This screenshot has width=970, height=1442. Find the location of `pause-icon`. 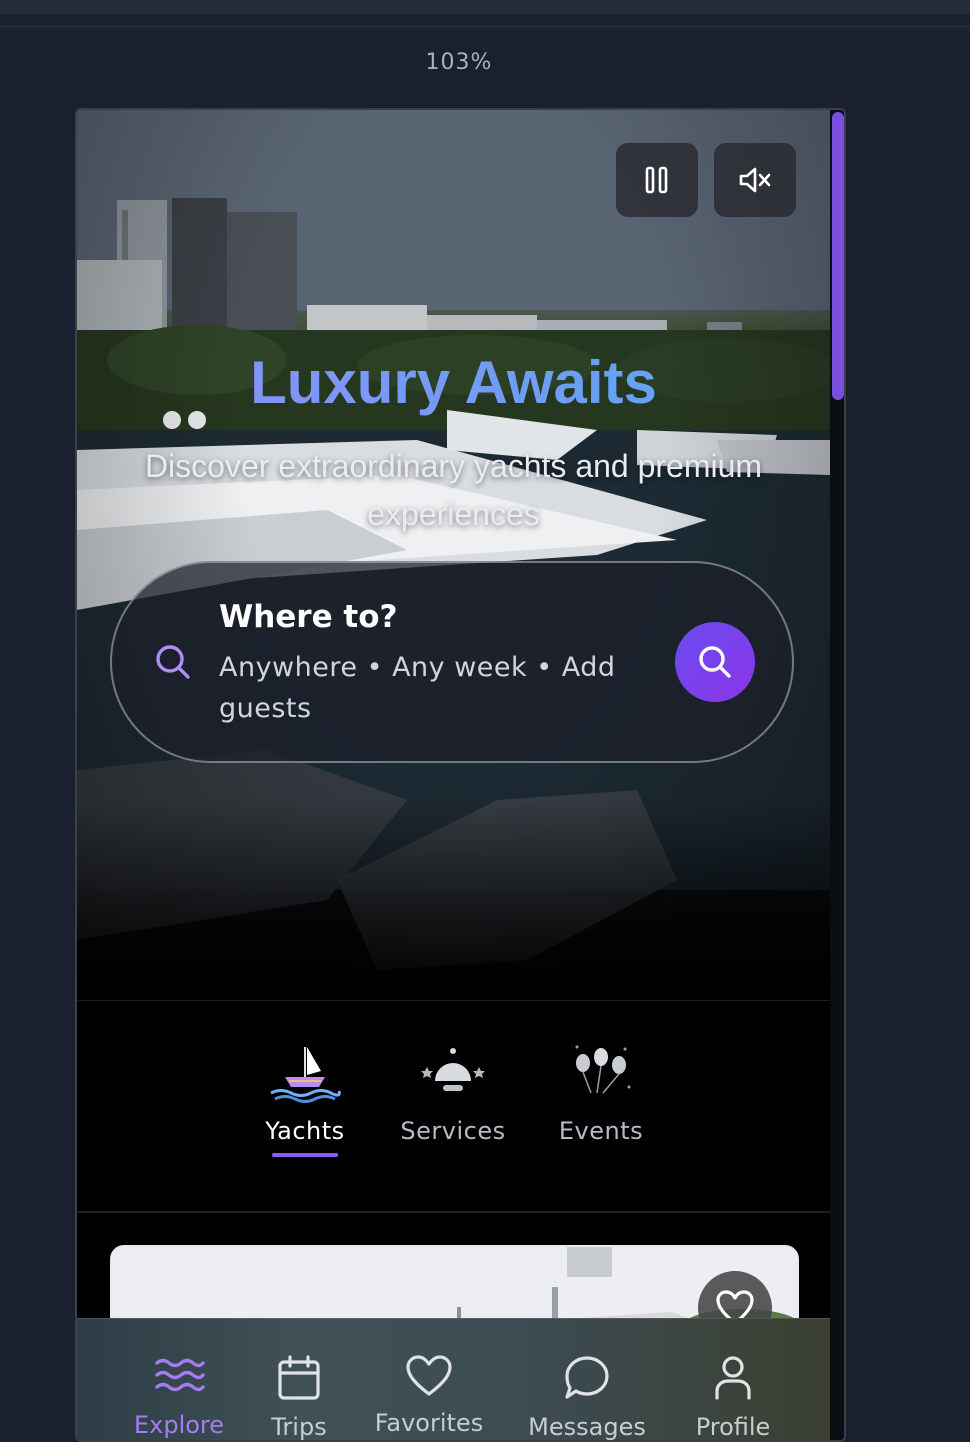

pause-icon is located at coordinates (656, 180).